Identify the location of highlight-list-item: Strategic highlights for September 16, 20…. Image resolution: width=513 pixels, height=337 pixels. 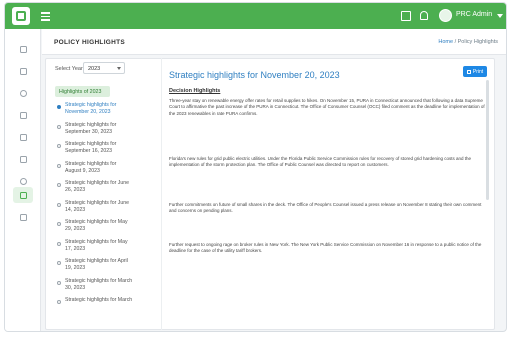
(104, 151).